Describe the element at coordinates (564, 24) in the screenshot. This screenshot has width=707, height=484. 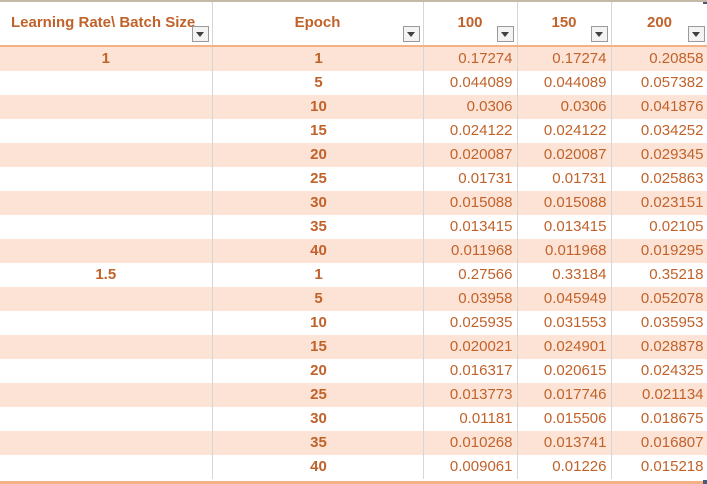
I see `header-batch-150: 150` at that location.